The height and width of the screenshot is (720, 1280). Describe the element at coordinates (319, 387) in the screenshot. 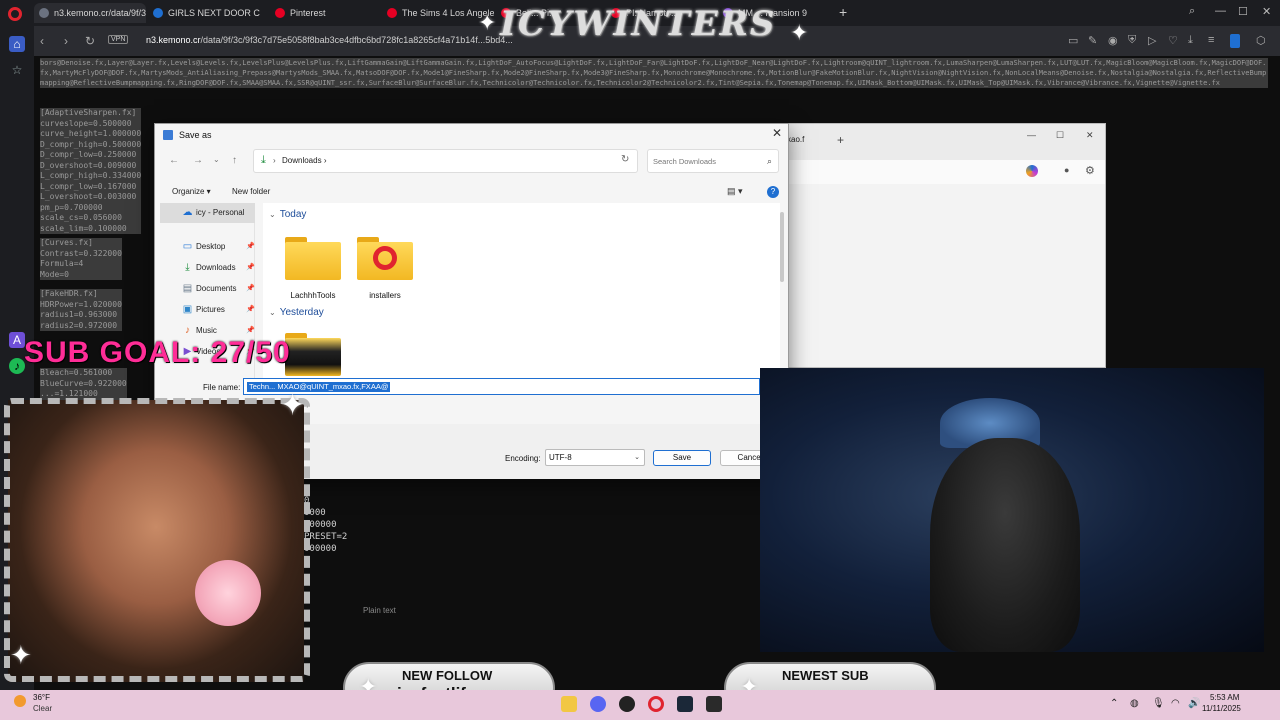

I see `file-name-value: Techn... MXAO@qUINT_mxao.fx,FXAA@` at that location.